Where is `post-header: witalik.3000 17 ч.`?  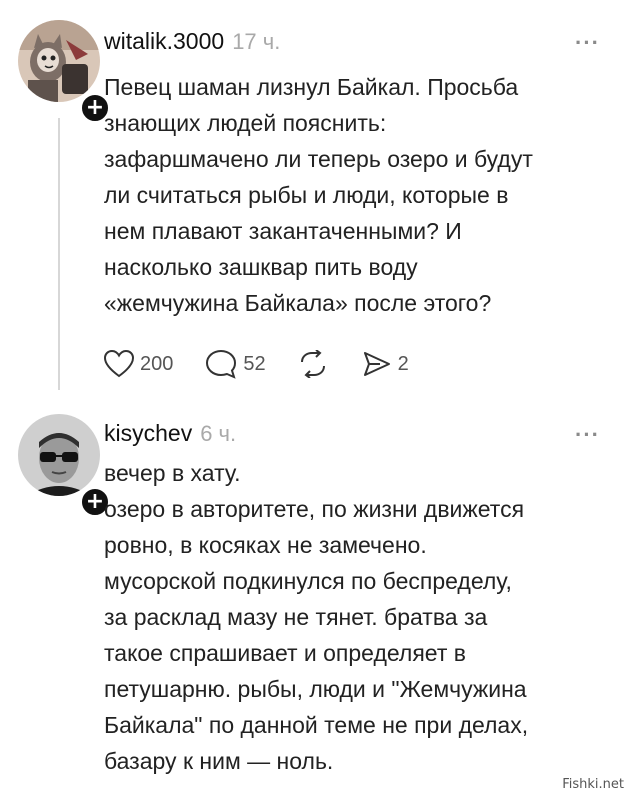
post-header: witalik.3000 17 ч. is located at coordinates (192, 41).